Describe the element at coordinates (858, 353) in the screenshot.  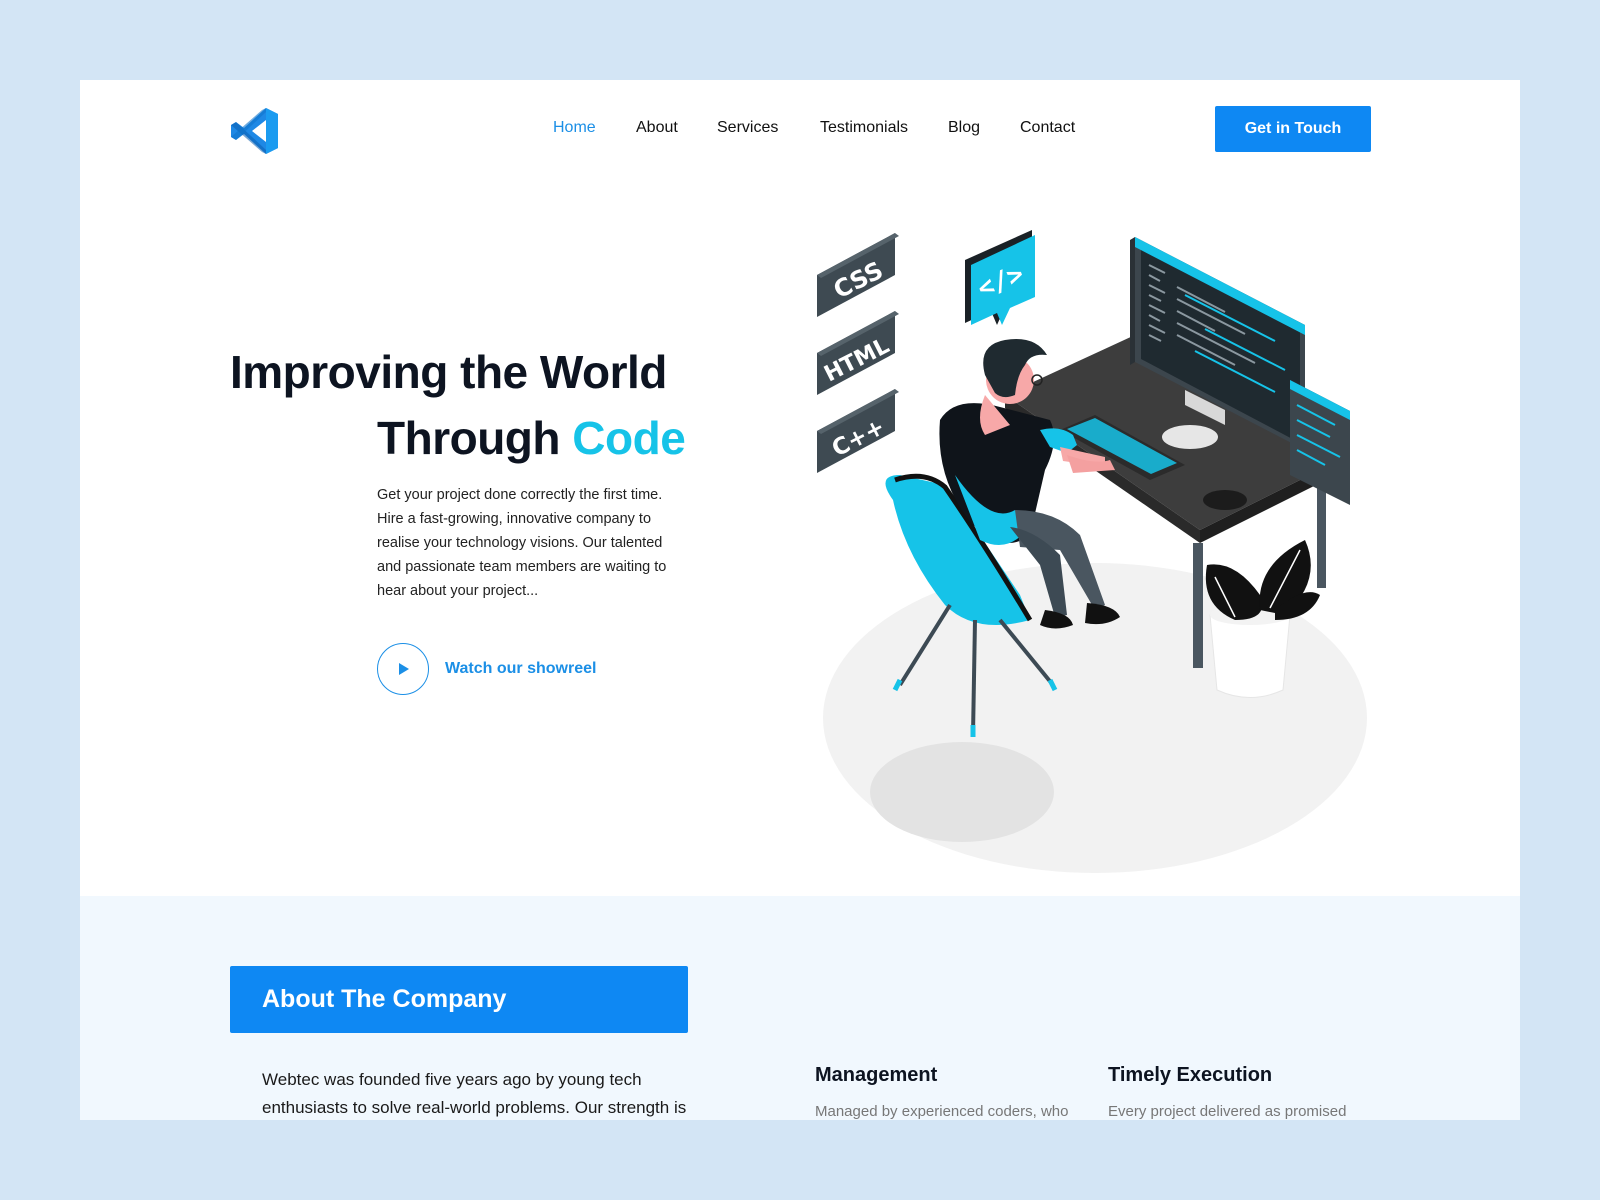
I see `html-badge: HTML` at that location.